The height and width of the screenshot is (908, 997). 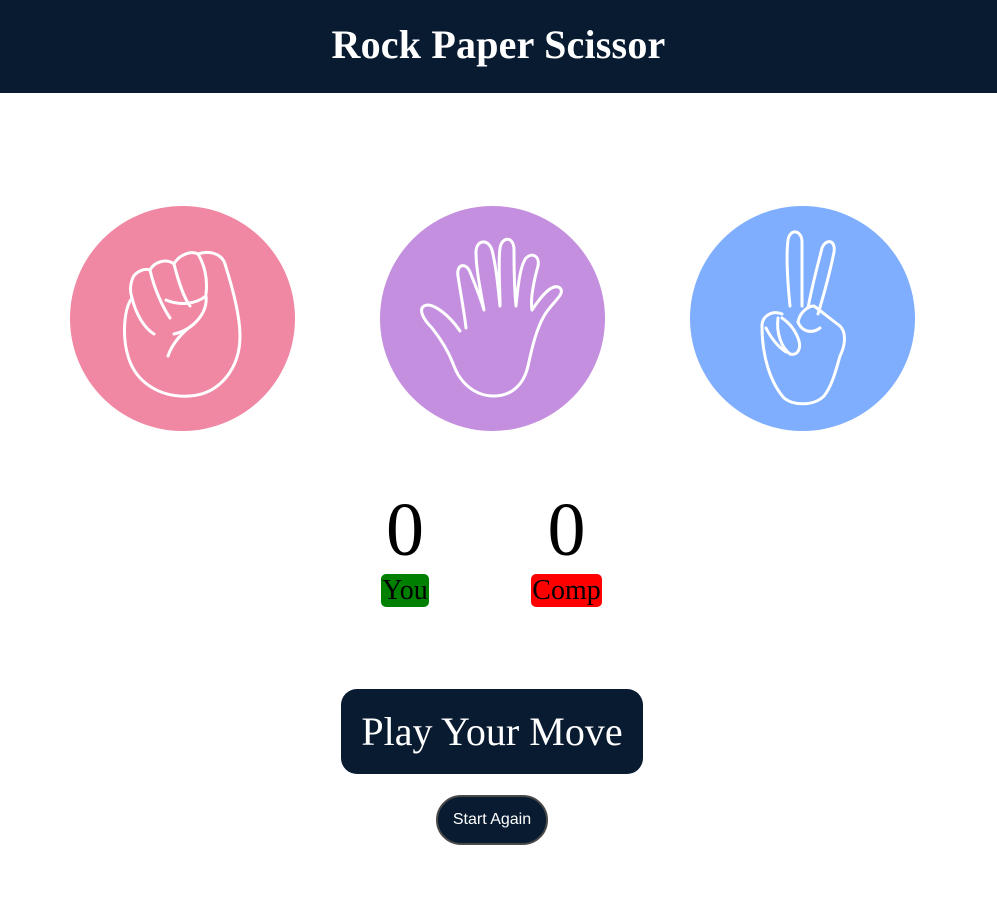 What do you see at coordinates (405, 590) in the screenshot?
I see `user-score-label: You` at bounding box center [405, 590].